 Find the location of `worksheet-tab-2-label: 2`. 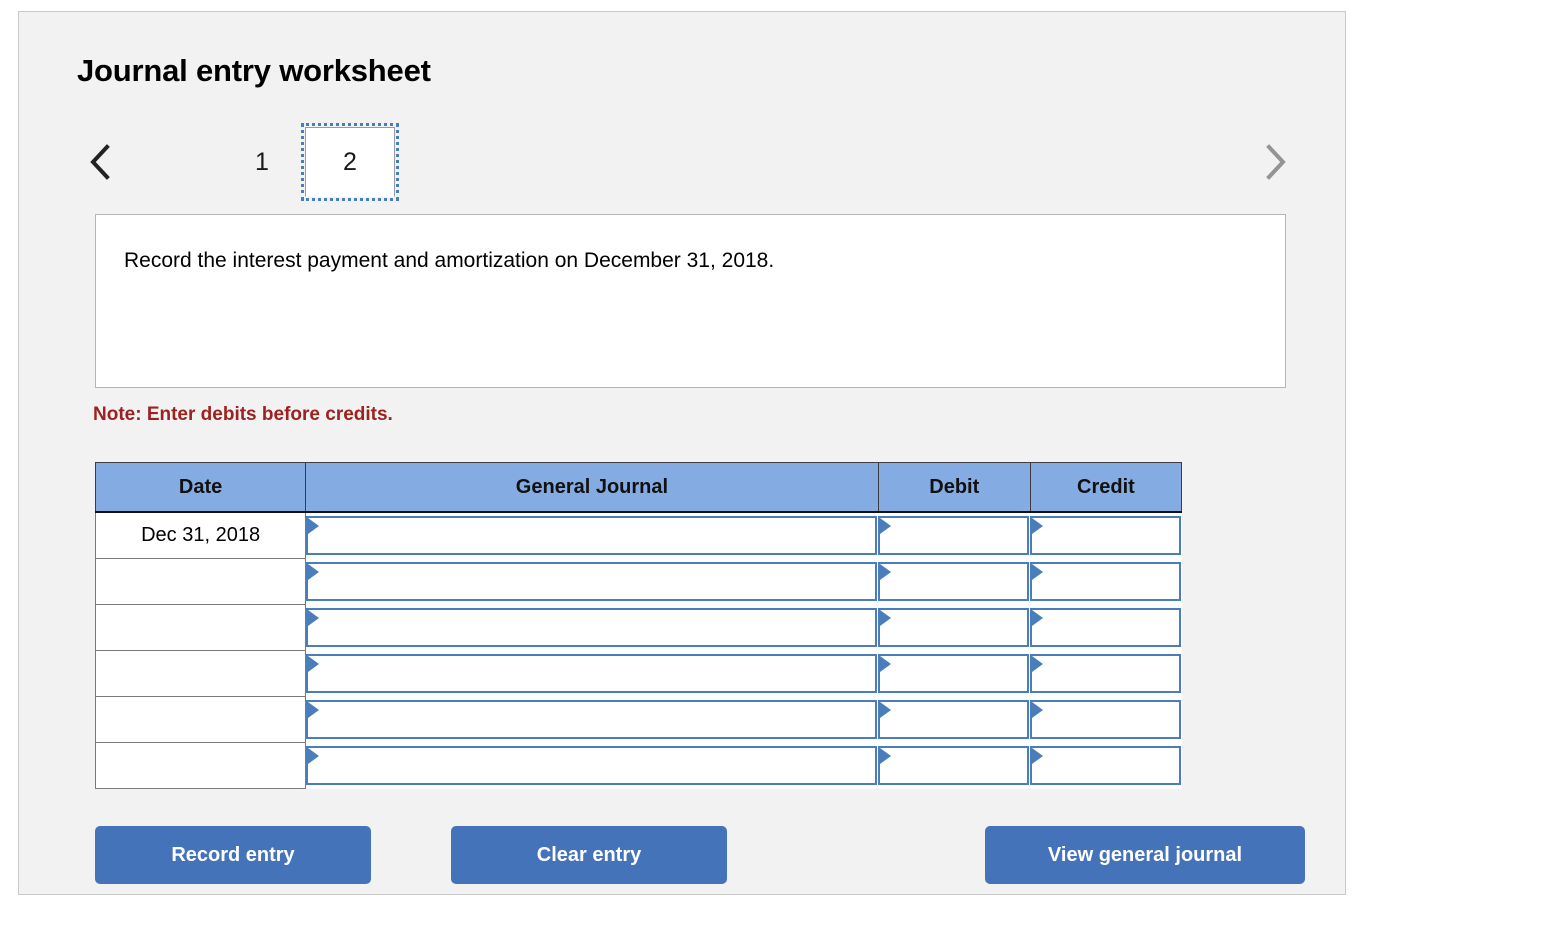

worksheet-tab-2-label: 2 is located at coordinates (350, 161).